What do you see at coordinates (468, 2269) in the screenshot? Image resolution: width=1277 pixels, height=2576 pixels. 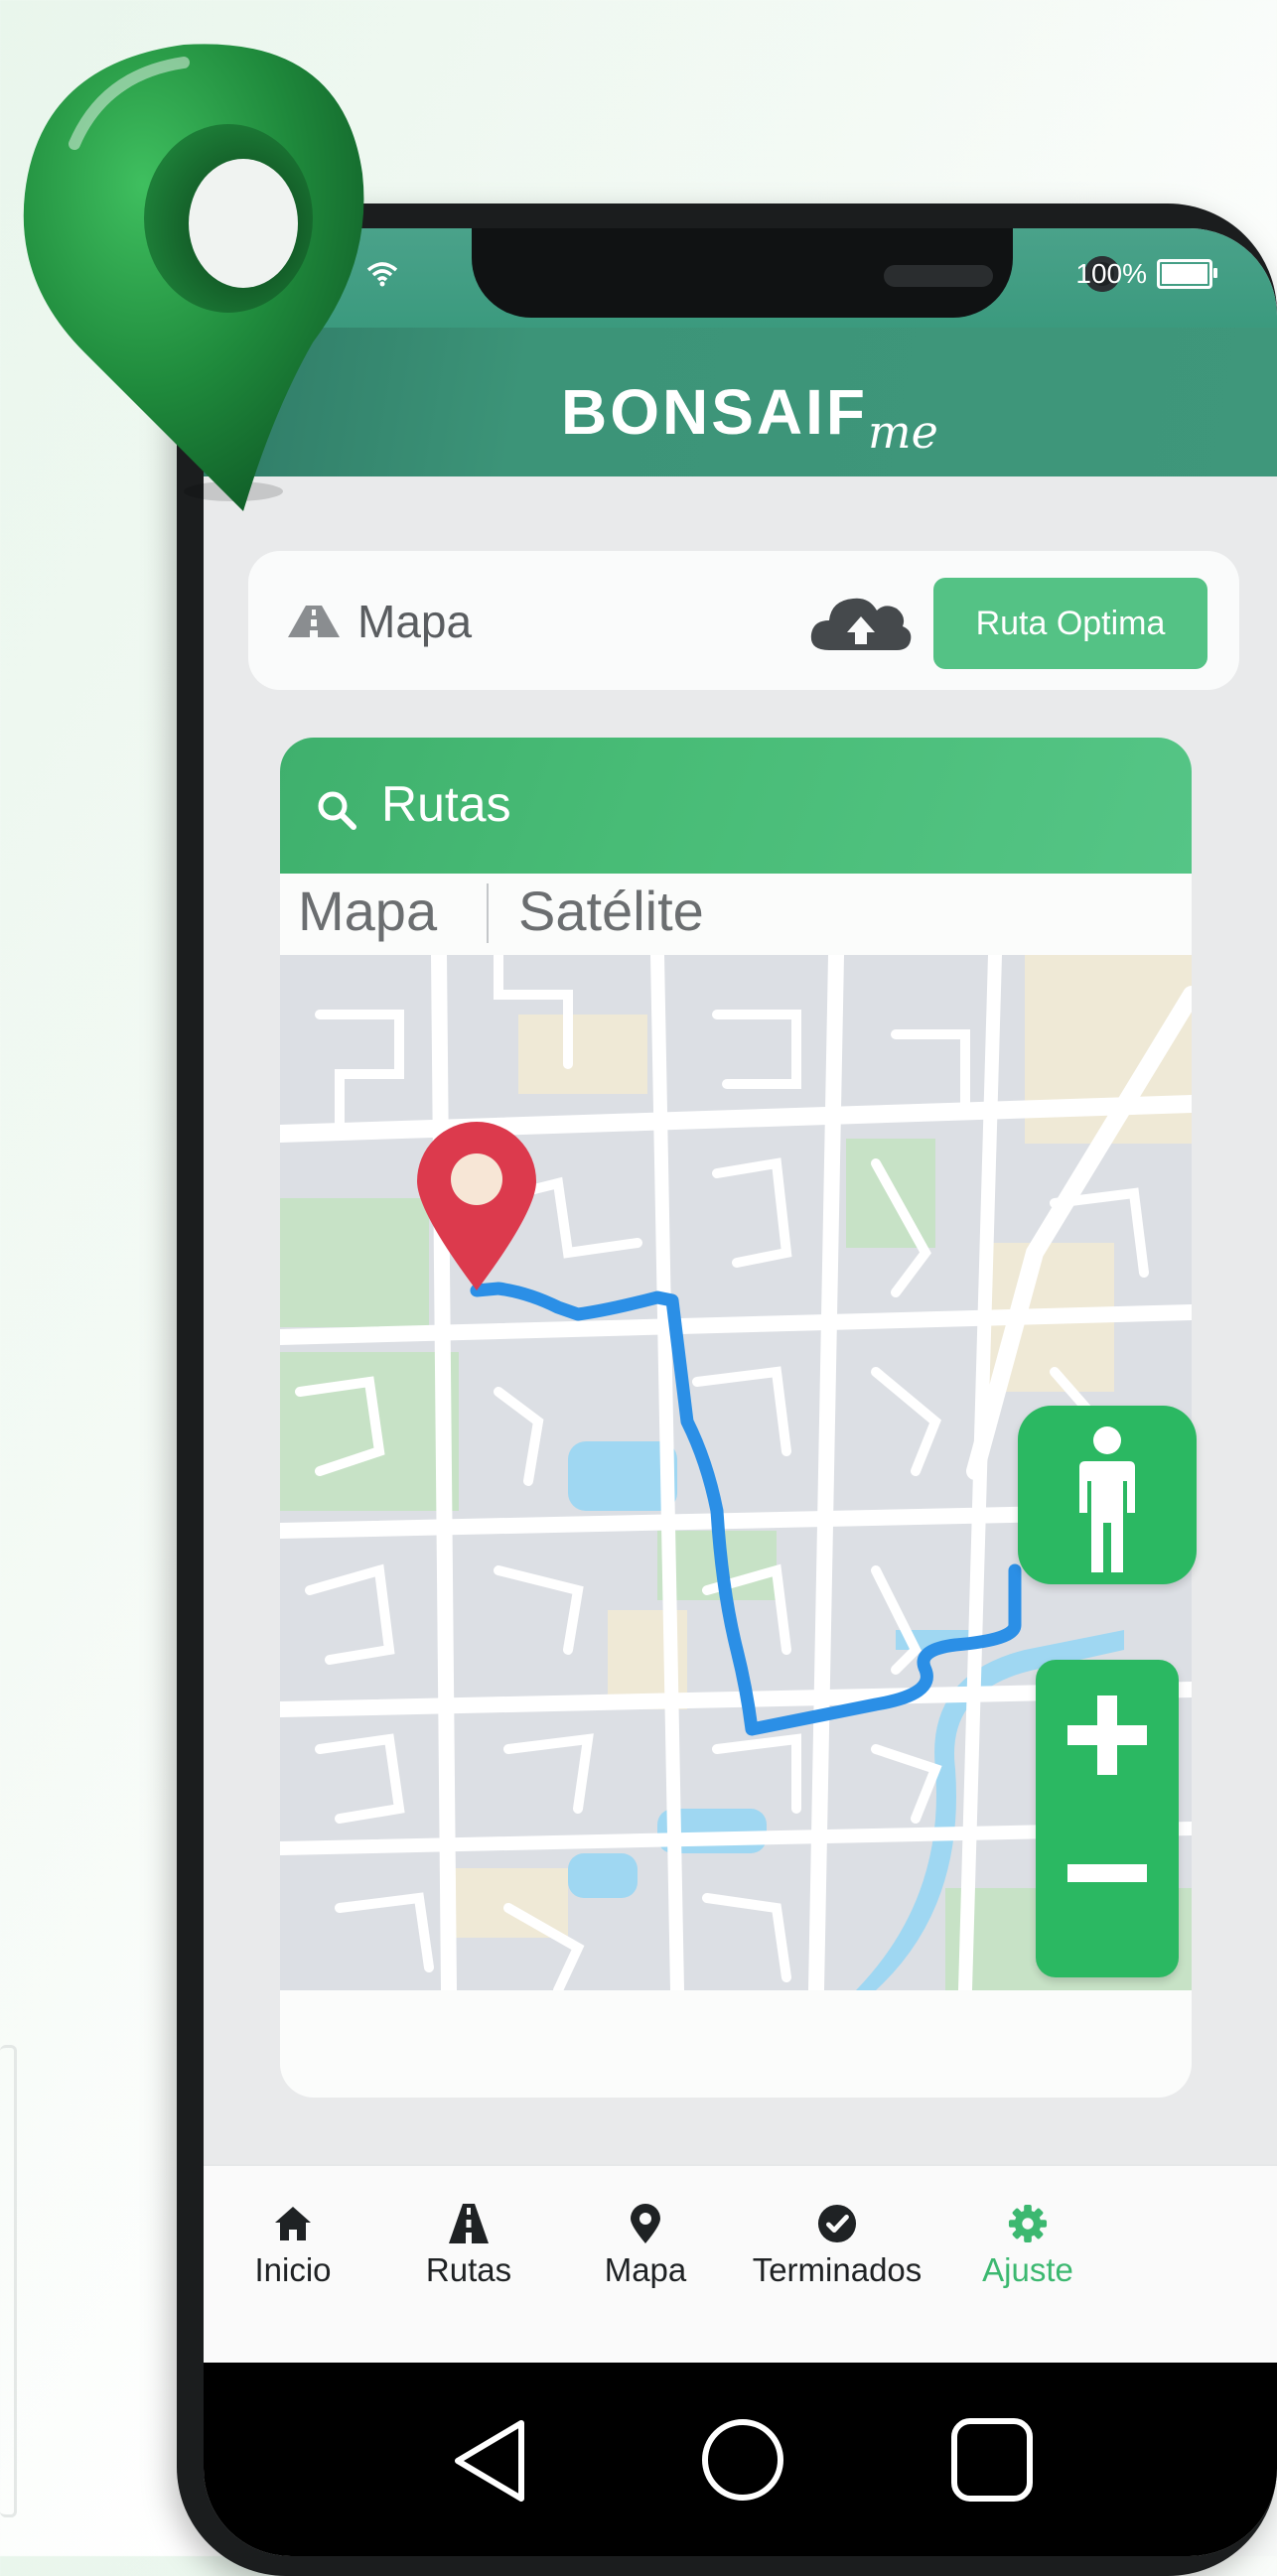 I see `nav-label-rutas: Rutas` at bounding box center [468, 2269].